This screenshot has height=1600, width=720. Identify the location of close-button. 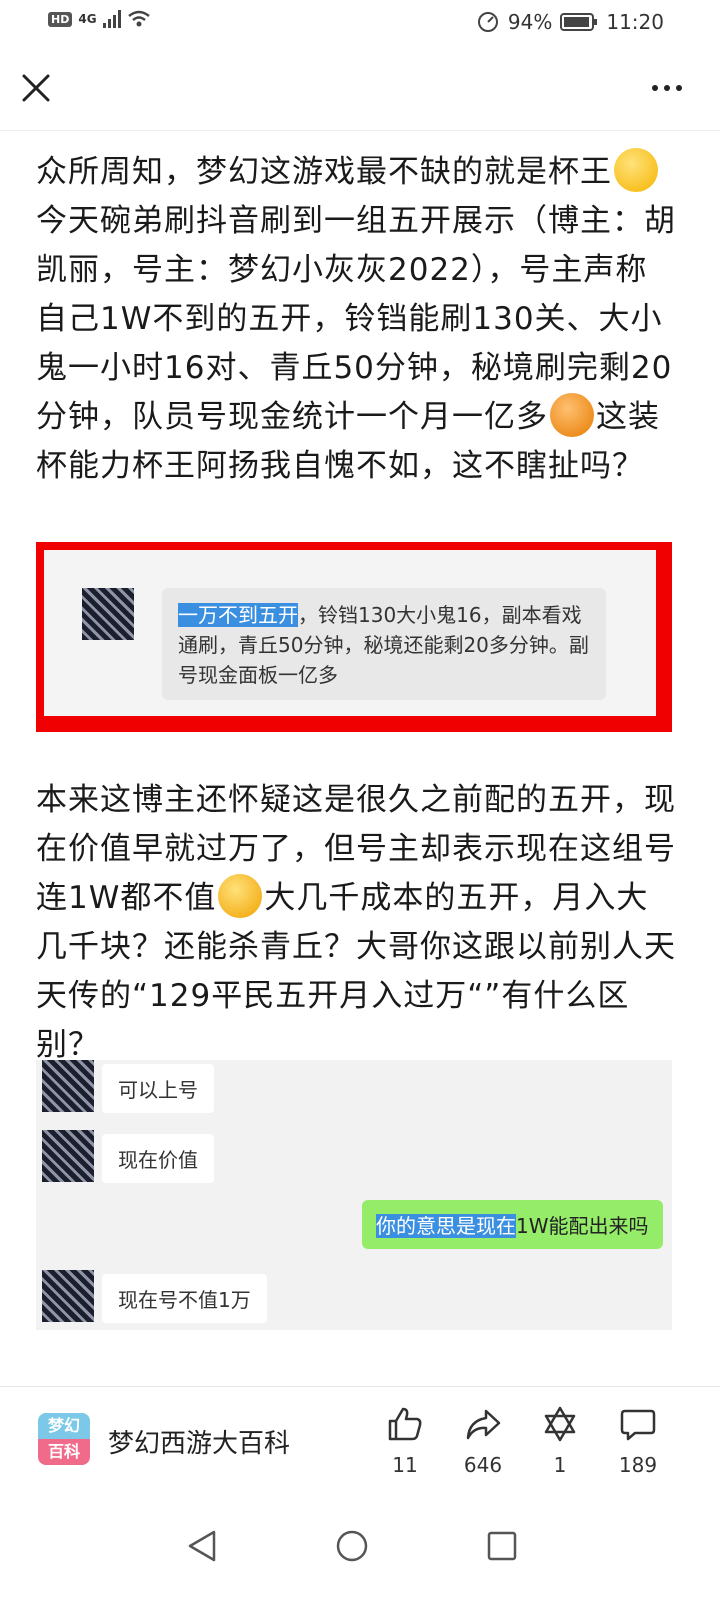
(36, 88).